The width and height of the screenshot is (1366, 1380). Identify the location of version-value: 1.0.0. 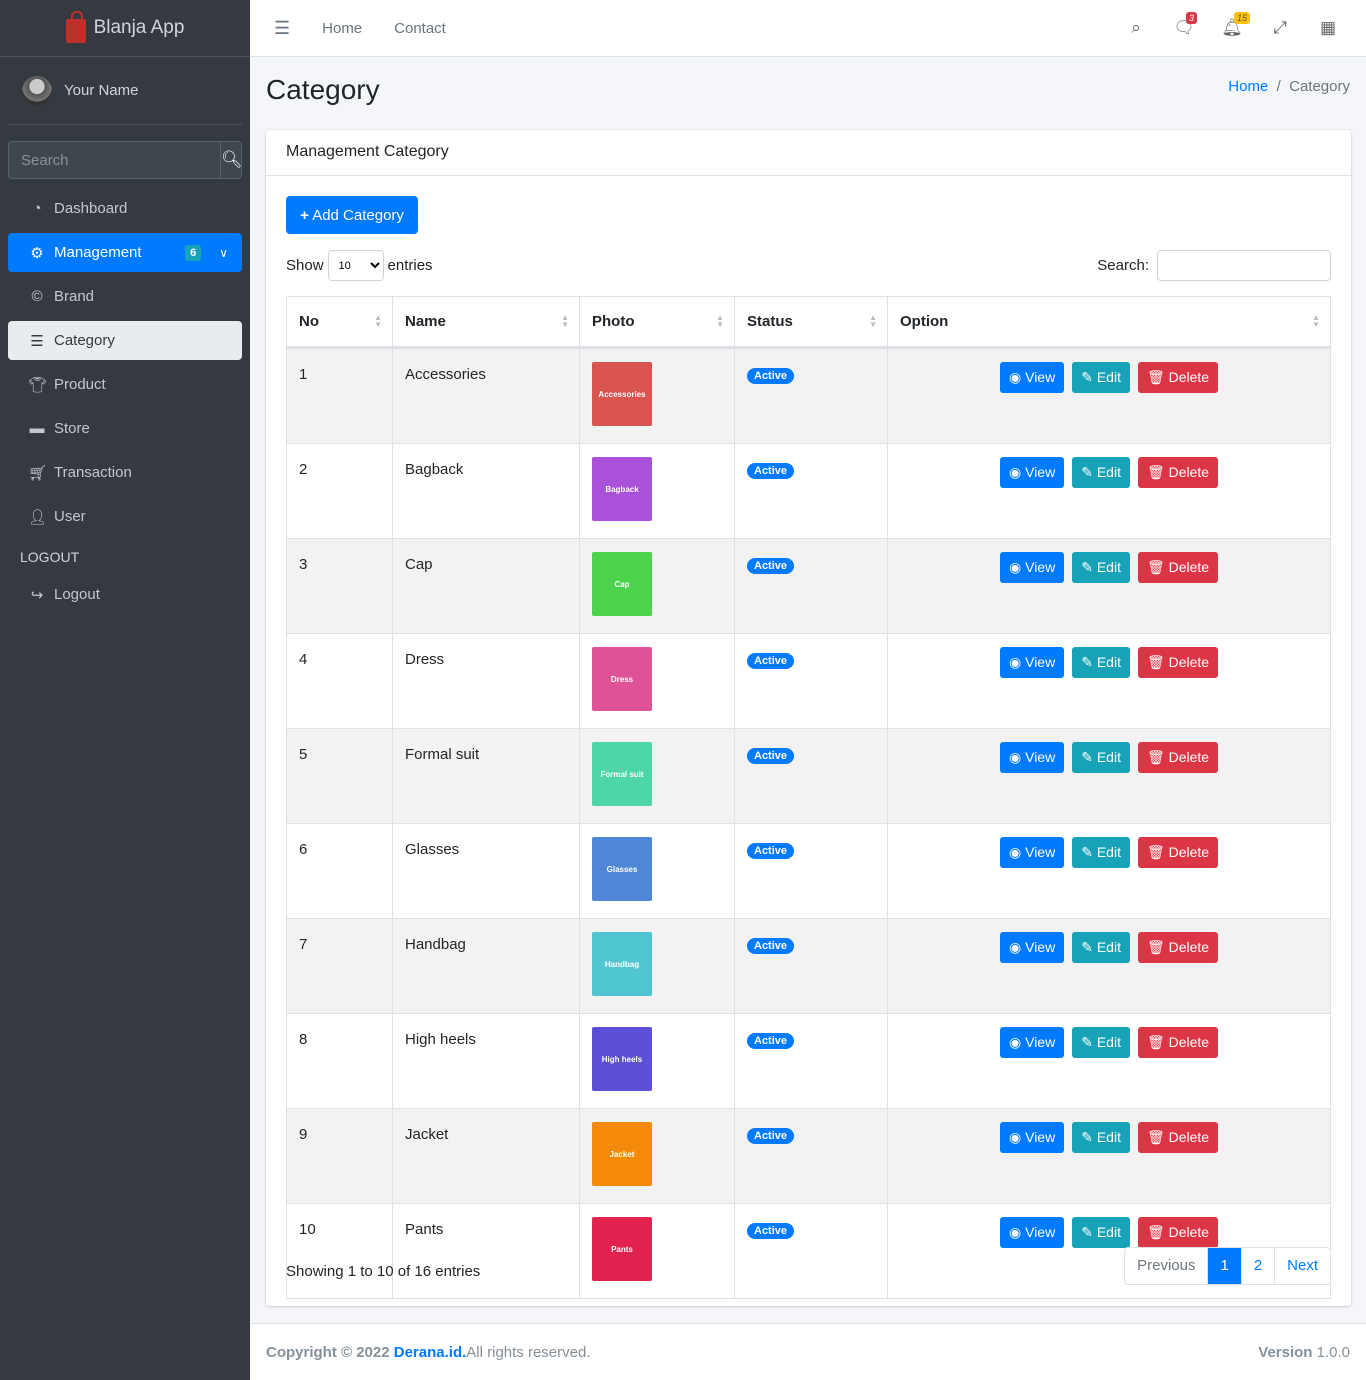
(1331, 1352).